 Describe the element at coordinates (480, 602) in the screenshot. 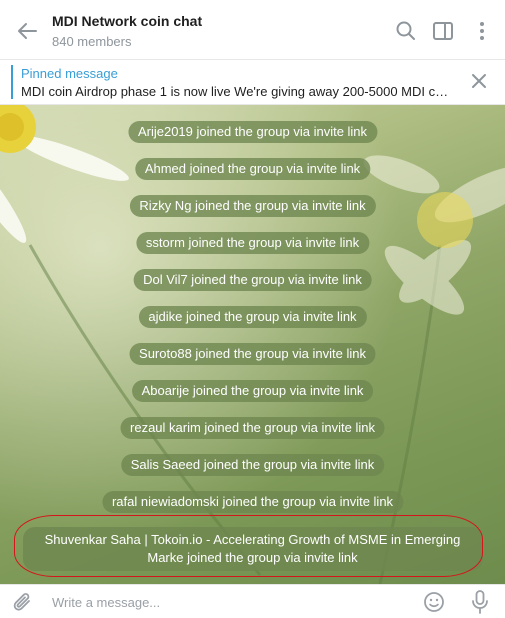

I see `microphone-icon` at that location.